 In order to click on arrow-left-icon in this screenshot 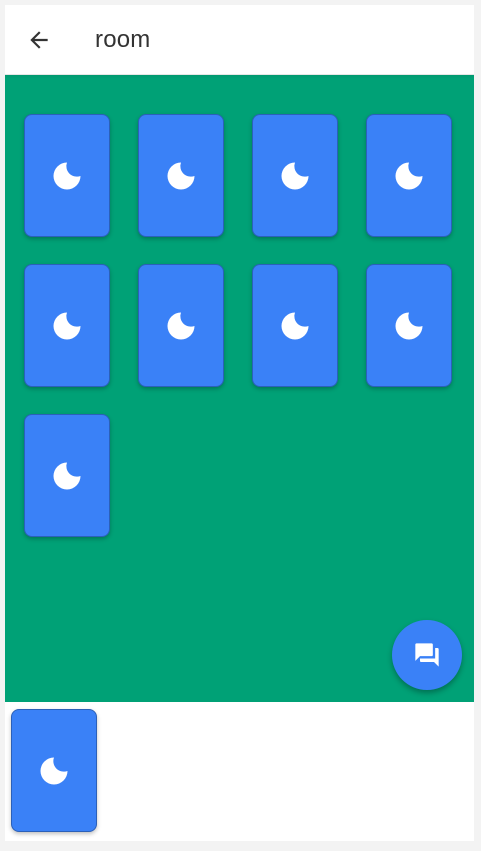, I will do `click(39, 40)`.